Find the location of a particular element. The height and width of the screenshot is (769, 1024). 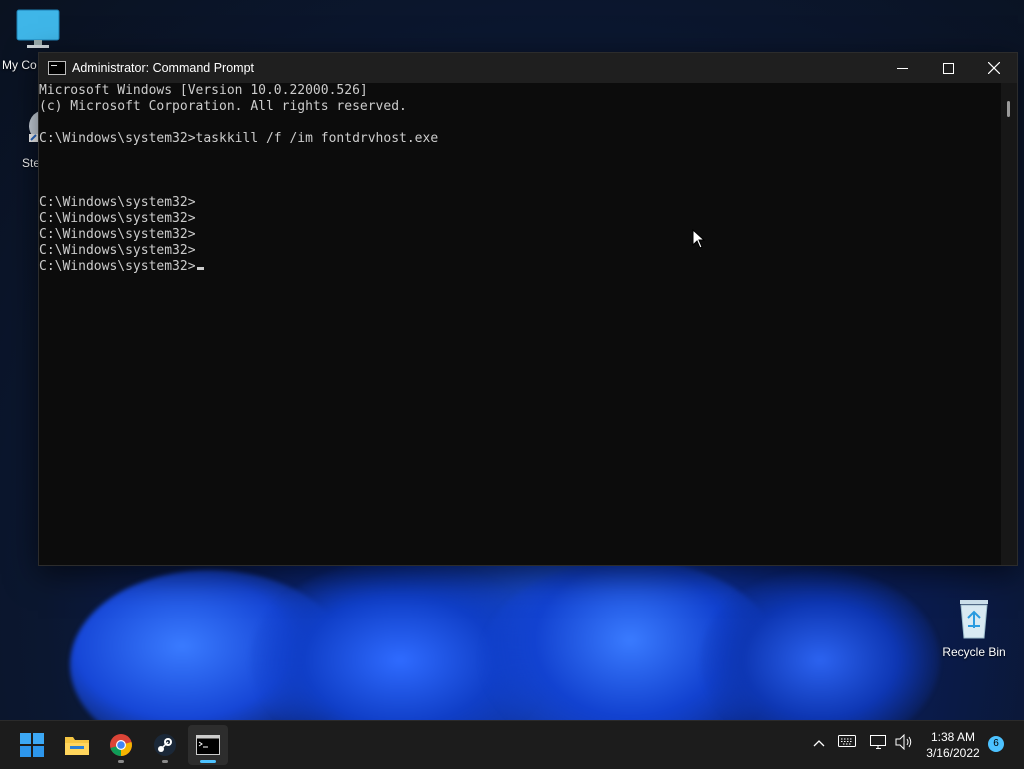

chevron-up-icon is located at coordinates (819, 743).